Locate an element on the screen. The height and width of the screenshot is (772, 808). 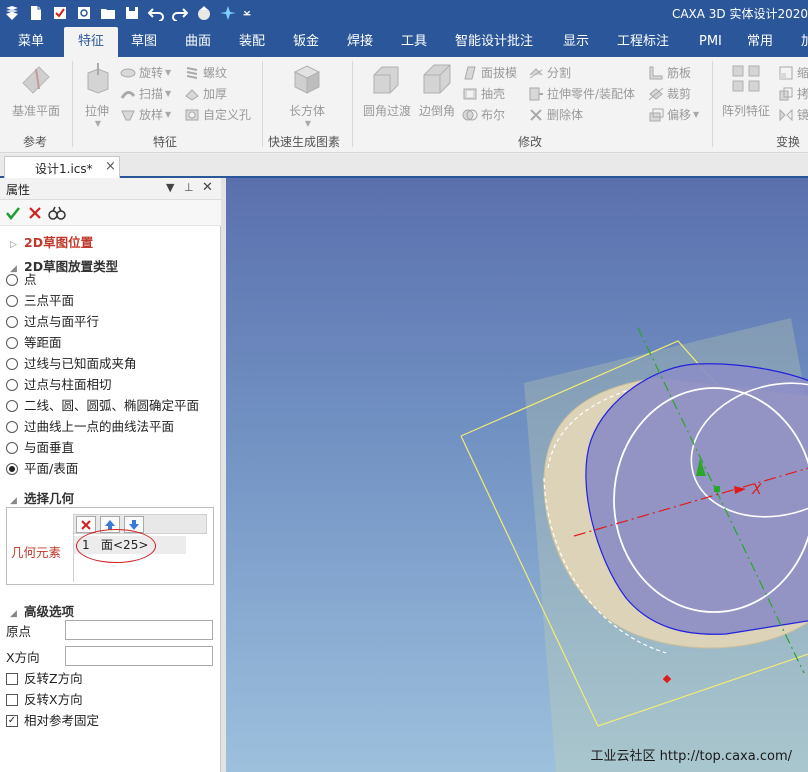
mirror-button: 镜 is located at coordinates (793, 115).